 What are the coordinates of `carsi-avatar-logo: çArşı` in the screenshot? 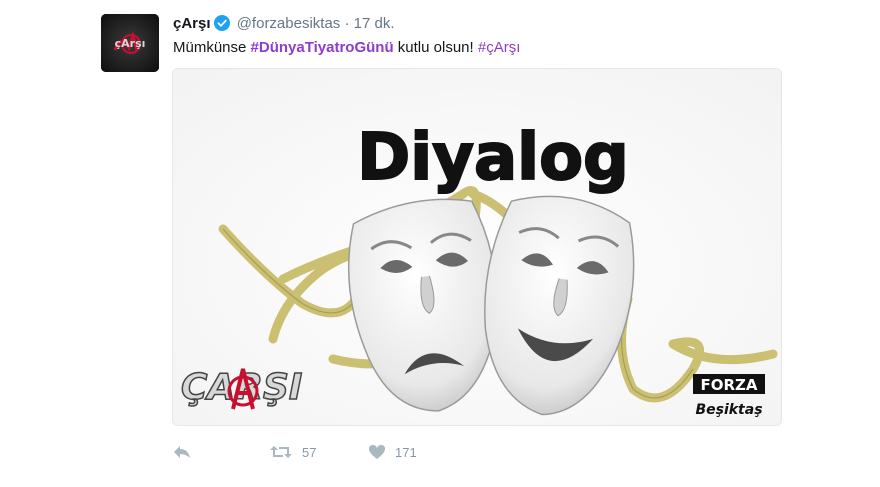 It's located at (130, 43).